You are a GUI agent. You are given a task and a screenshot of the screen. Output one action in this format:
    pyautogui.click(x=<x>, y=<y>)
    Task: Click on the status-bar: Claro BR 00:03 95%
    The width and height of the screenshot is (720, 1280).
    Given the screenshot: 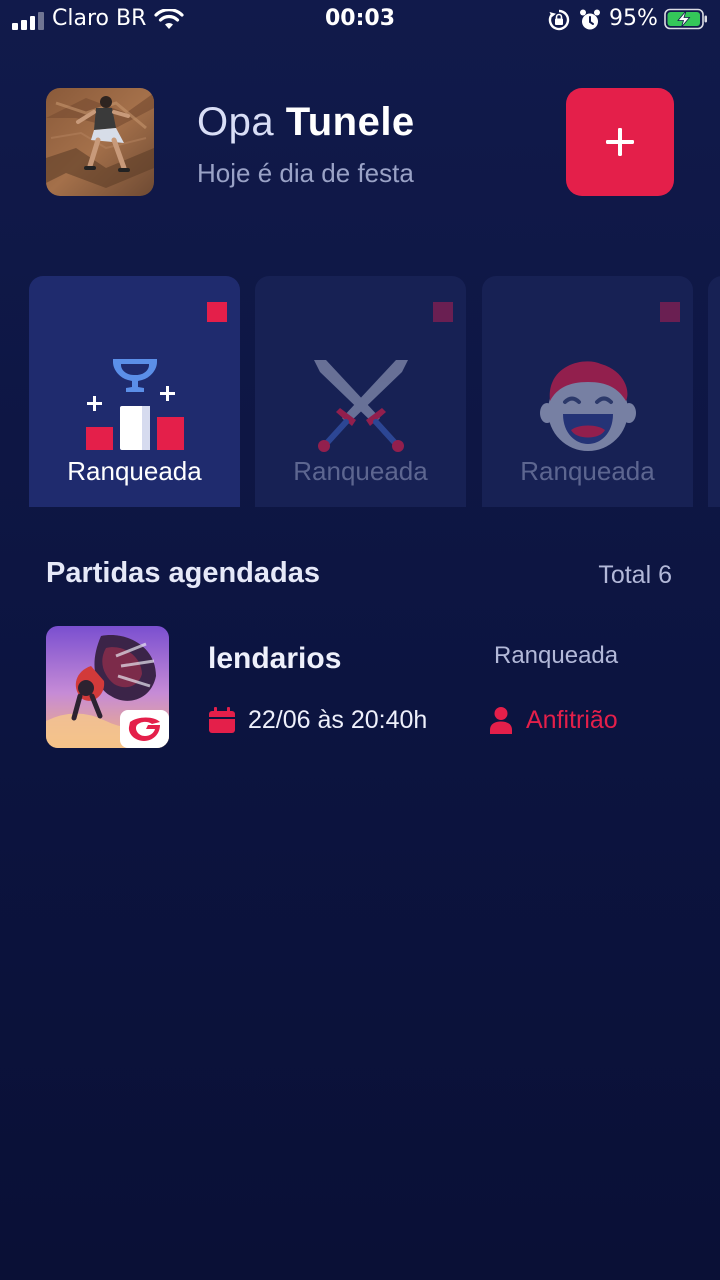 What is the action you would take?
    pyautogui.click(x=360, y=20)
    